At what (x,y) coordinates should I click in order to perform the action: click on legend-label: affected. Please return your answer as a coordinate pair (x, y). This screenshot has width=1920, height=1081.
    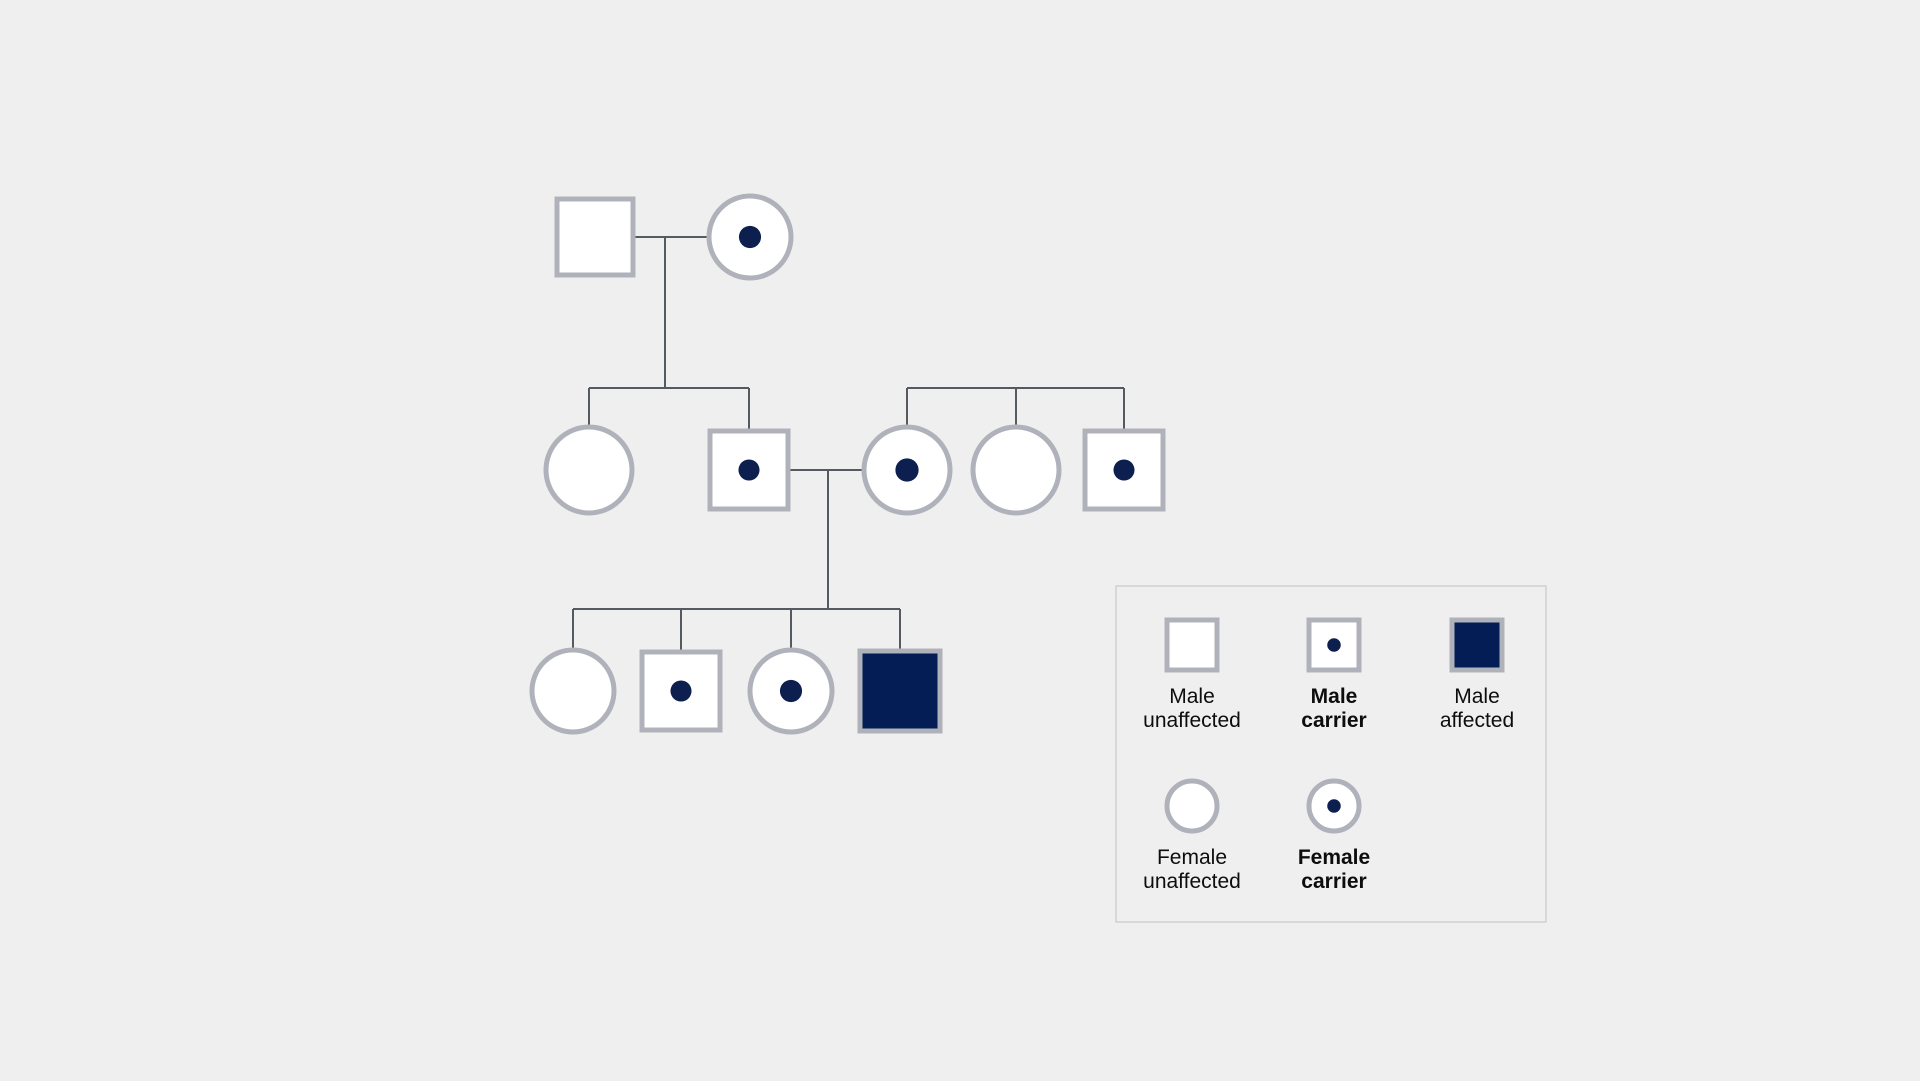
    Looking at the image, I should click on (1477, 720).